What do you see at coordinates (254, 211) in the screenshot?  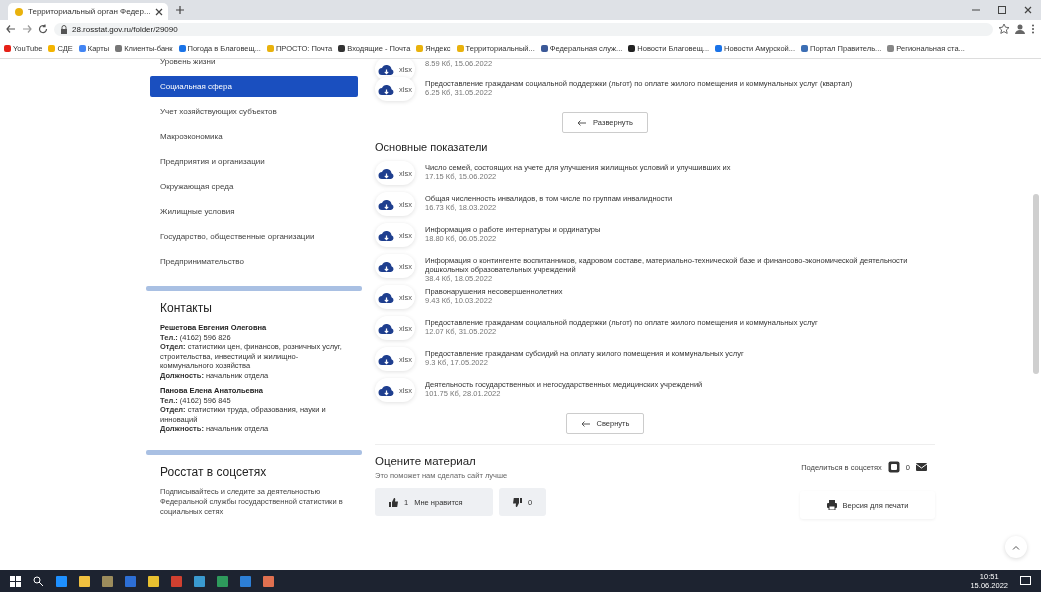 I see `sidebar-item: Жилищные условия` at bounding box center [254, 211].